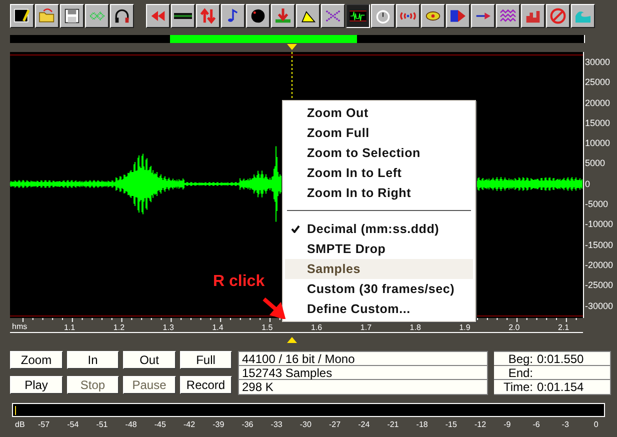 The height and width of the screenshot is (437, 617). What do you see at coordinates (131, 425) in the screenshot?
I see `meter-scale-label: -48` at bounding box center [131, 425].